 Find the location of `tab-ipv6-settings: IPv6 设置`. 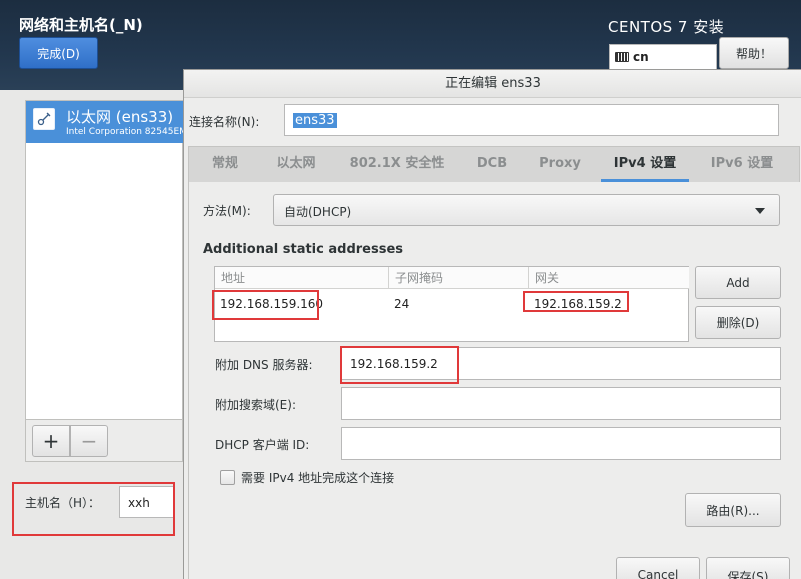

tab-ipv6-settings: IPv6 设置 is located at coordinates (742, 164).